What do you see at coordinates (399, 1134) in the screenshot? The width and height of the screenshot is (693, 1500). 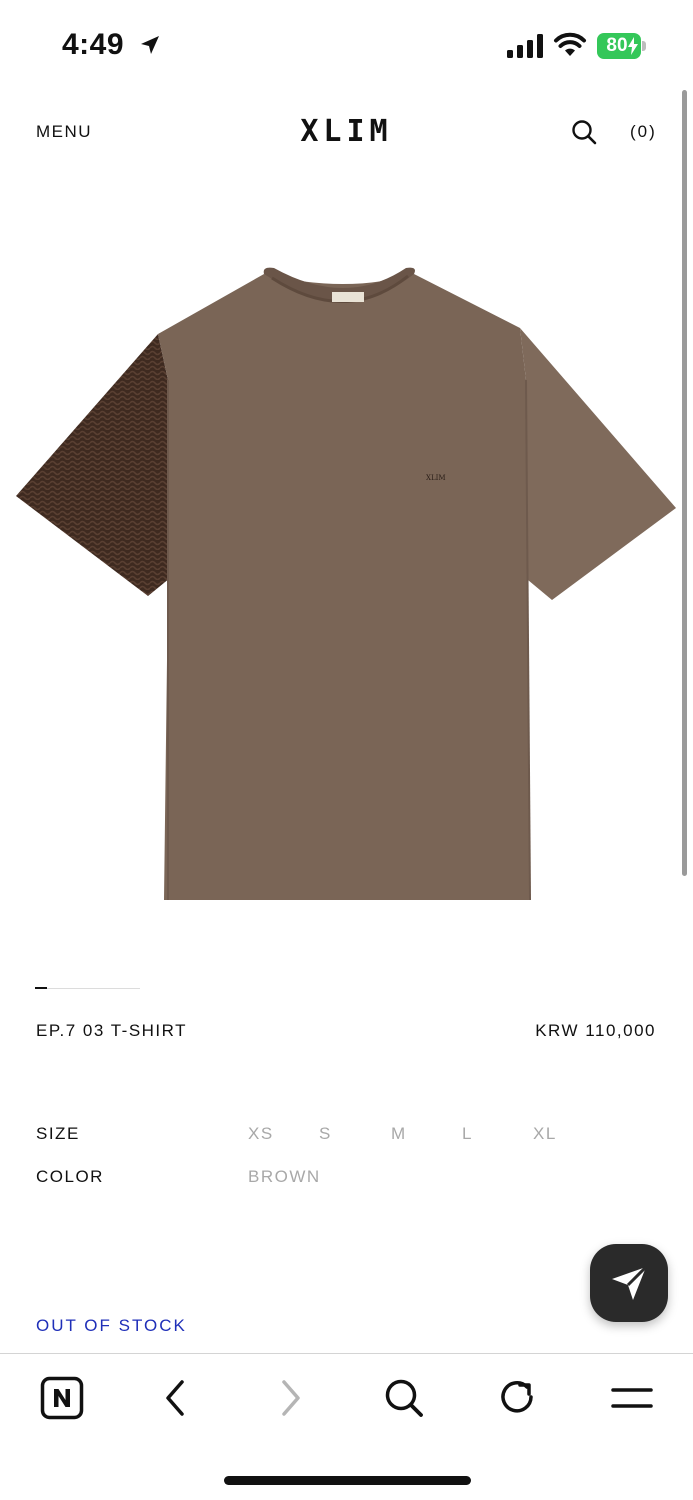 I see `size-option-m: M` at bounding box center [399, 1134].